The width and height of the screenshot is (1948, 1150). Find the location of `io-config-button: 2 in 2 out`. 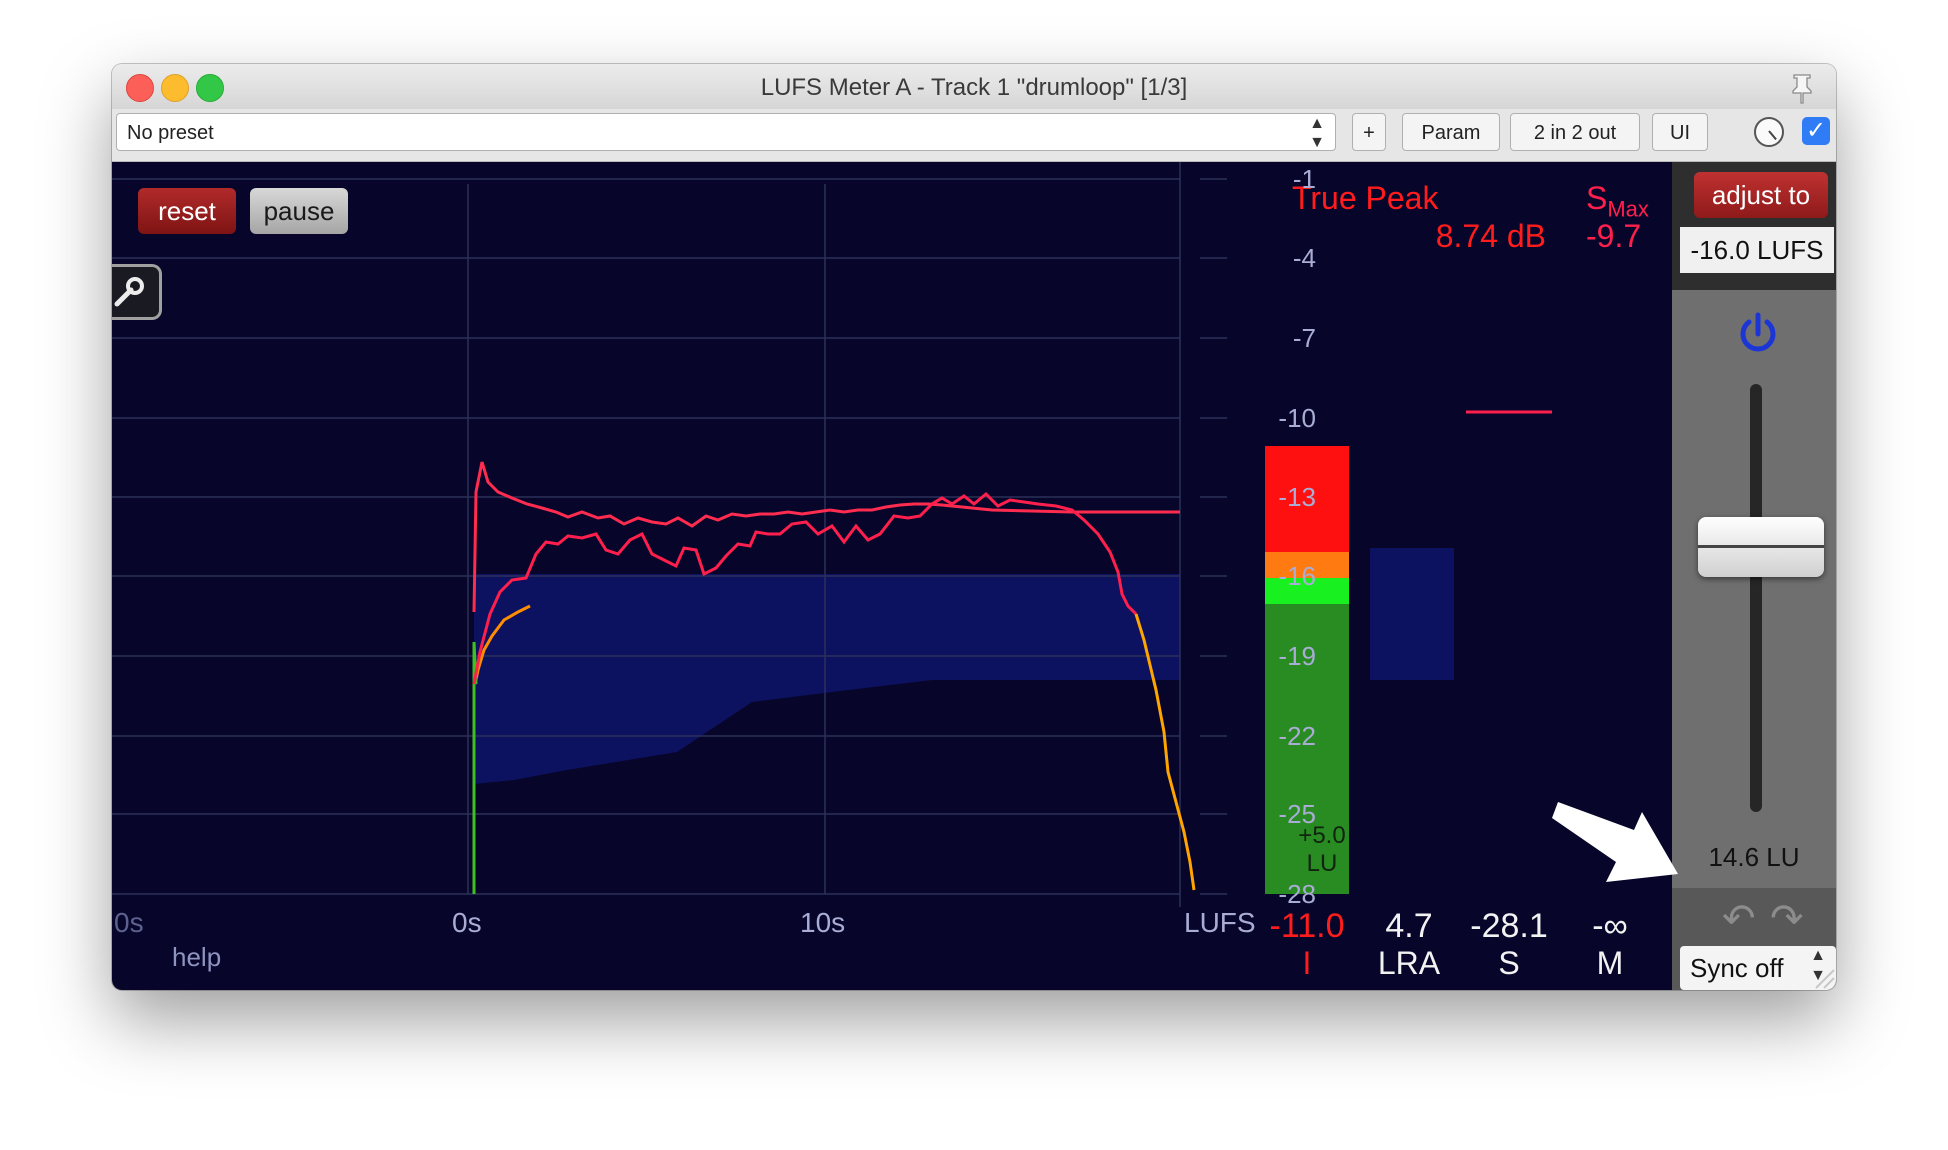

io-config-button: 2 in 2 out is located at coordinates (1575, 132).